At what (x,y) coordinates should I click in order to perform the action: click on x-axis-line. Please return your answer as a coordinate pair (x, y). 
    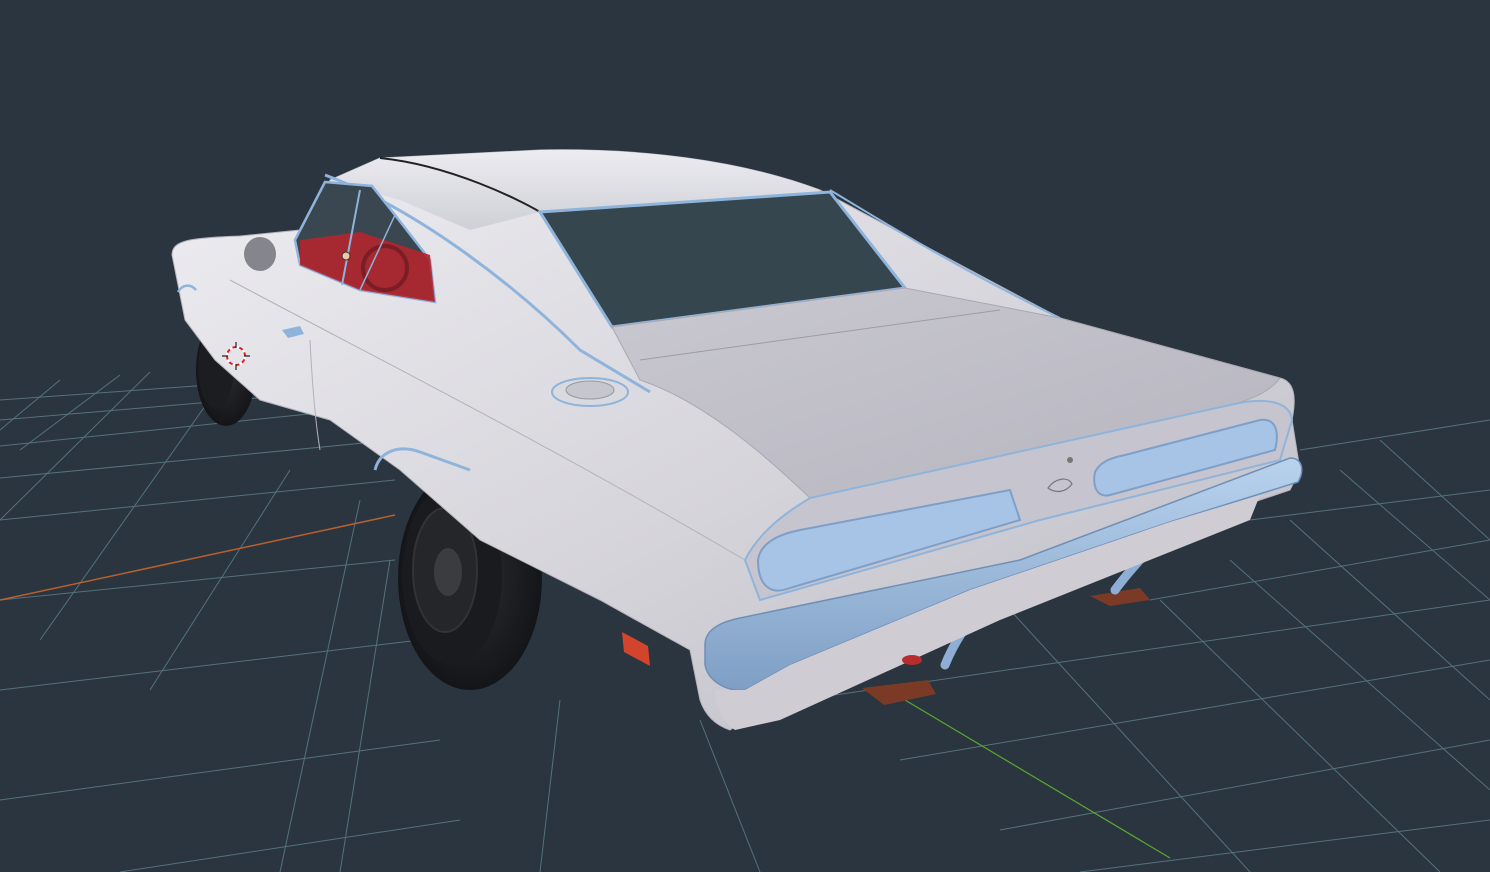
    Looking at the image, I should click on (198, 557).